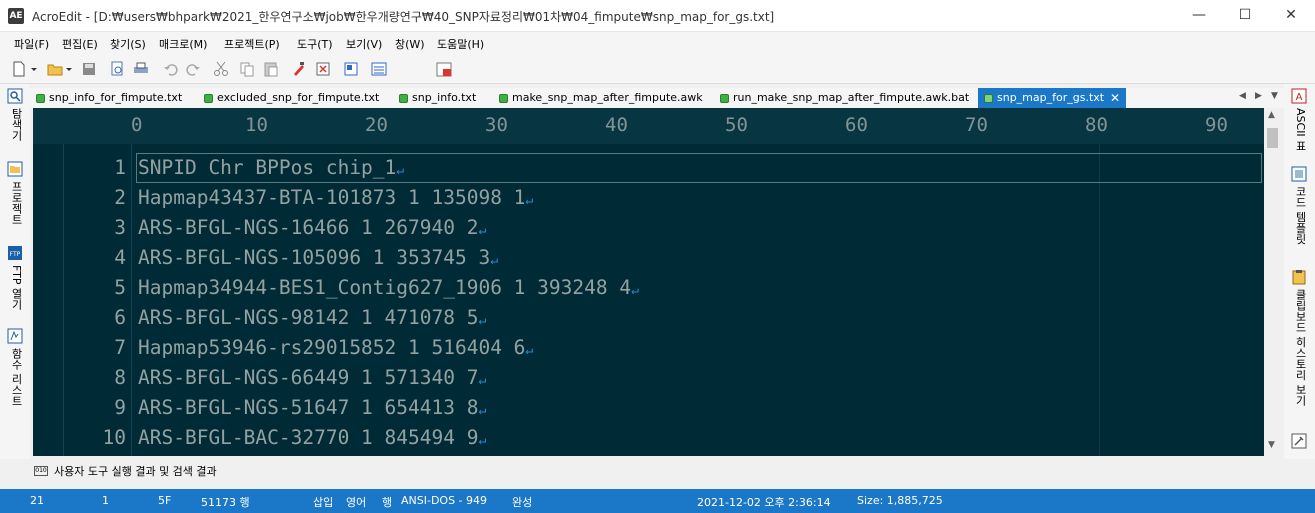 The image size is (1315, 513). Describe the element at coordinates (648, 198) in the screenshot. I see `editor-line: 2 Hapmap43437-BTA-101873 1 135098 1↵` at that location.